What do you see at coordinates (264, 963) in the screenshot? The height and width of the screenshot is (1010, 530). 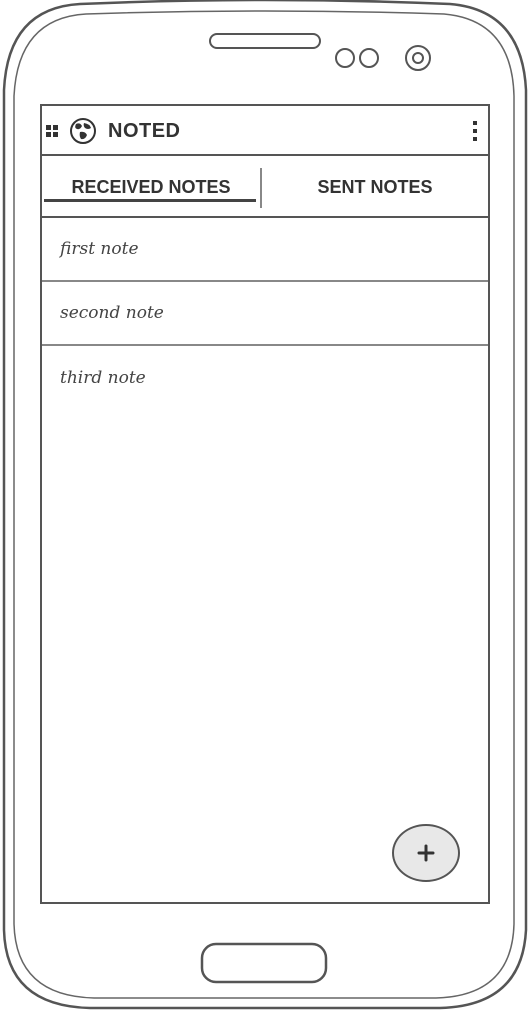 I see `home-button` at bounding box center [264, 963].